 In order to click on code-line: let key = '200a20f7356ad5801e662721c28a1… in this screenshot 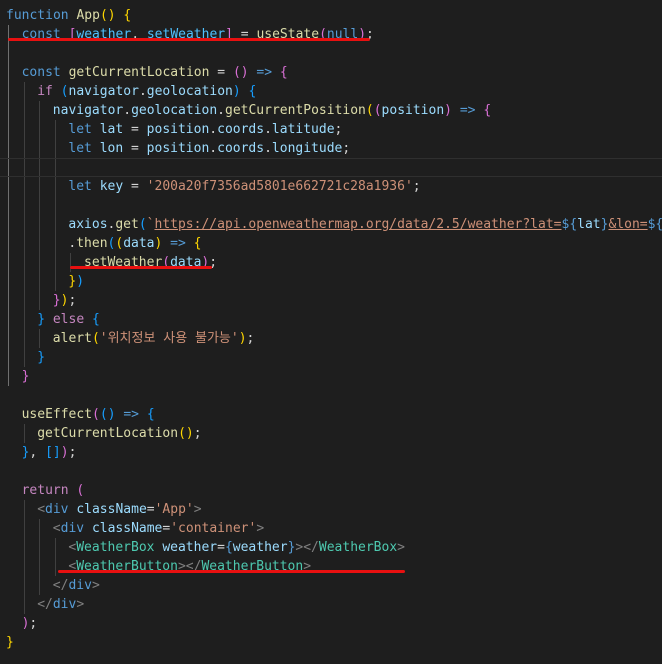, I will do `click(213, 186)`.